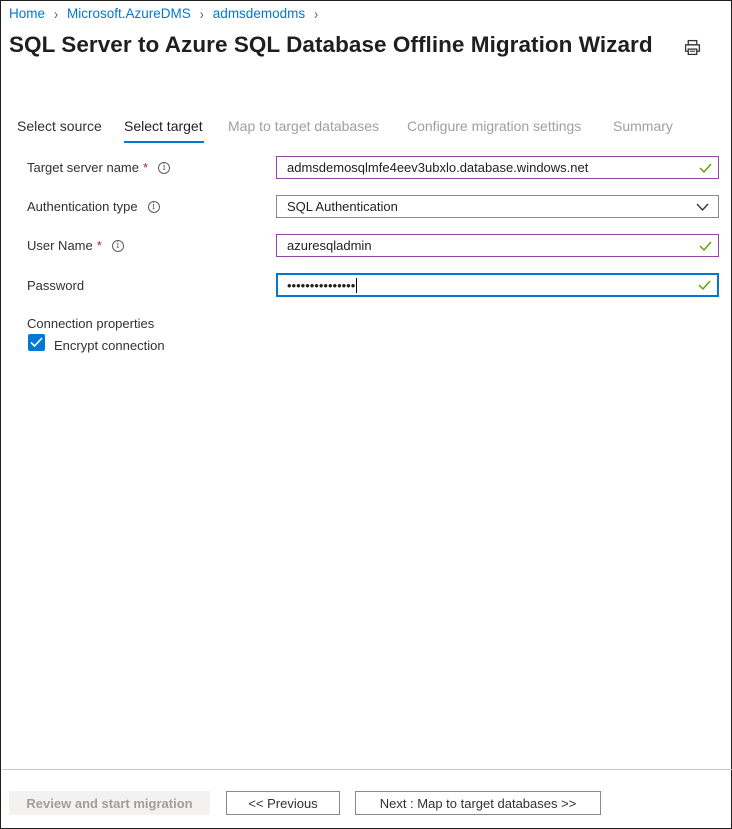 The height and width of the screenshot is (829, 732). I want to click on tab-select-target: Select target, so click(163, 126).